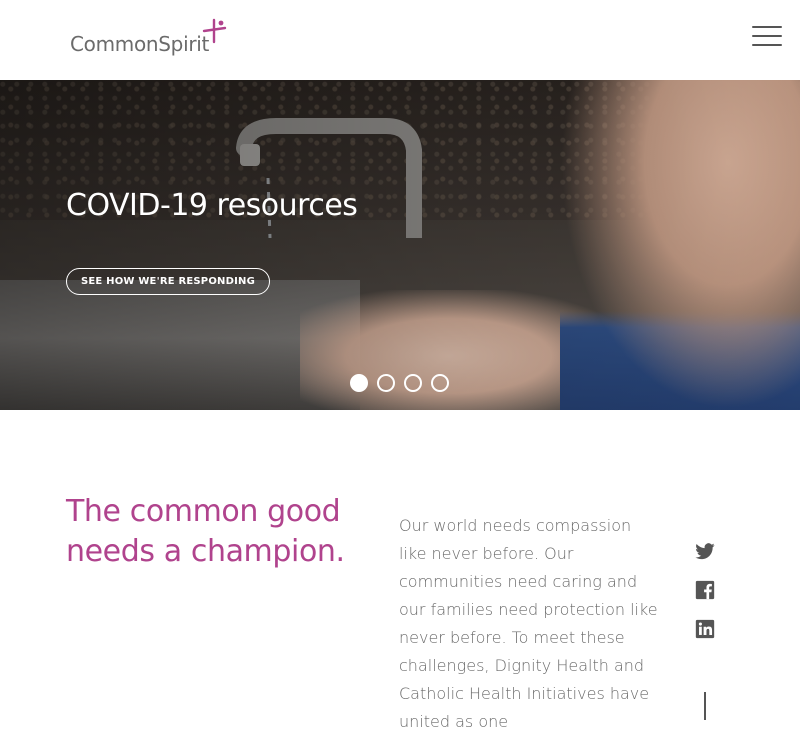 Image resolution: width=800 pixels, height=736 pixels. What do you see at coordinates (399, 383) in the screenshot?
I see `carousel-pagination` at bounding box center [399, 383].